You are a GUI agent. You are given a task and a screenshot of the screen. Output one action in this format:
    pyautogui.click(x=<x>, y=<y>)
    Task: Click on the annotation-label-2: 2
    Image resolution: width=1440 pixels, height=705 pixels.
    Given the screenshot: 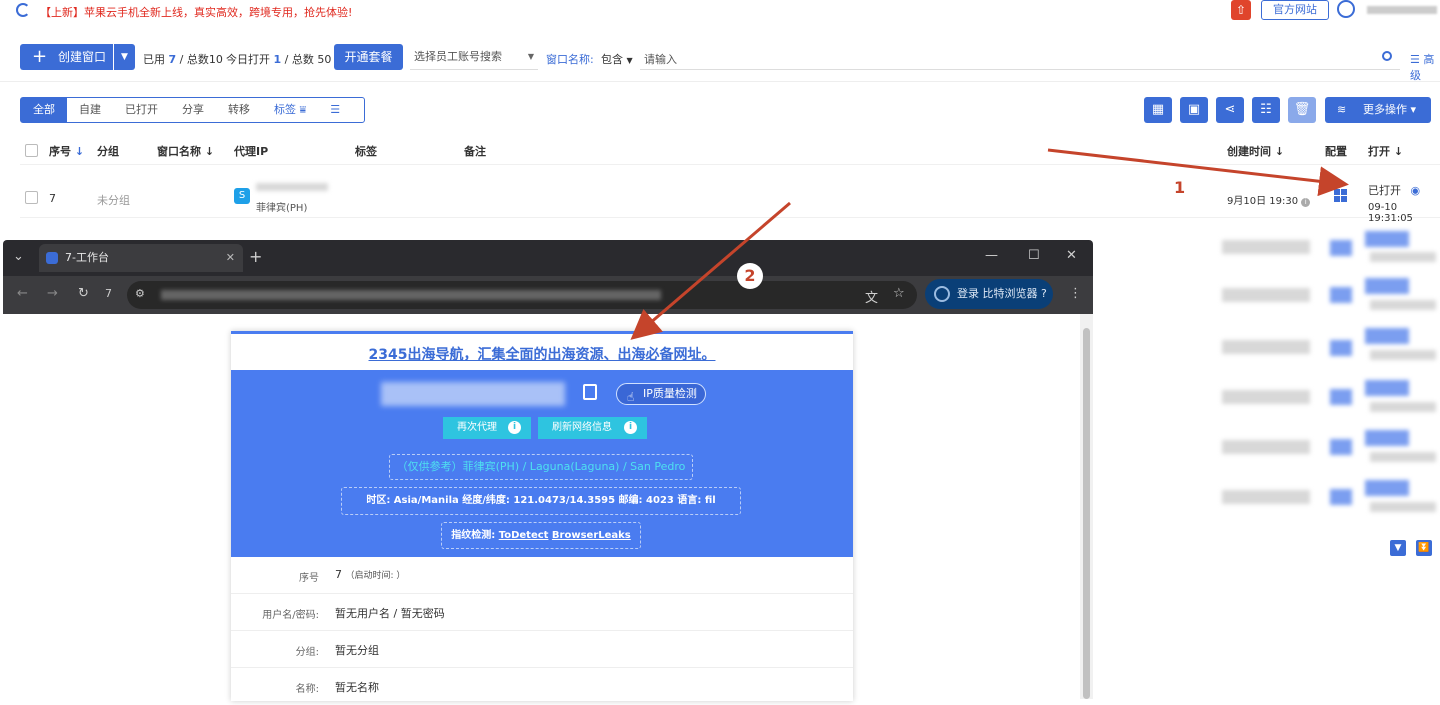 What is the action you would take?
    pyautogui.click(x=750, y=276)
    